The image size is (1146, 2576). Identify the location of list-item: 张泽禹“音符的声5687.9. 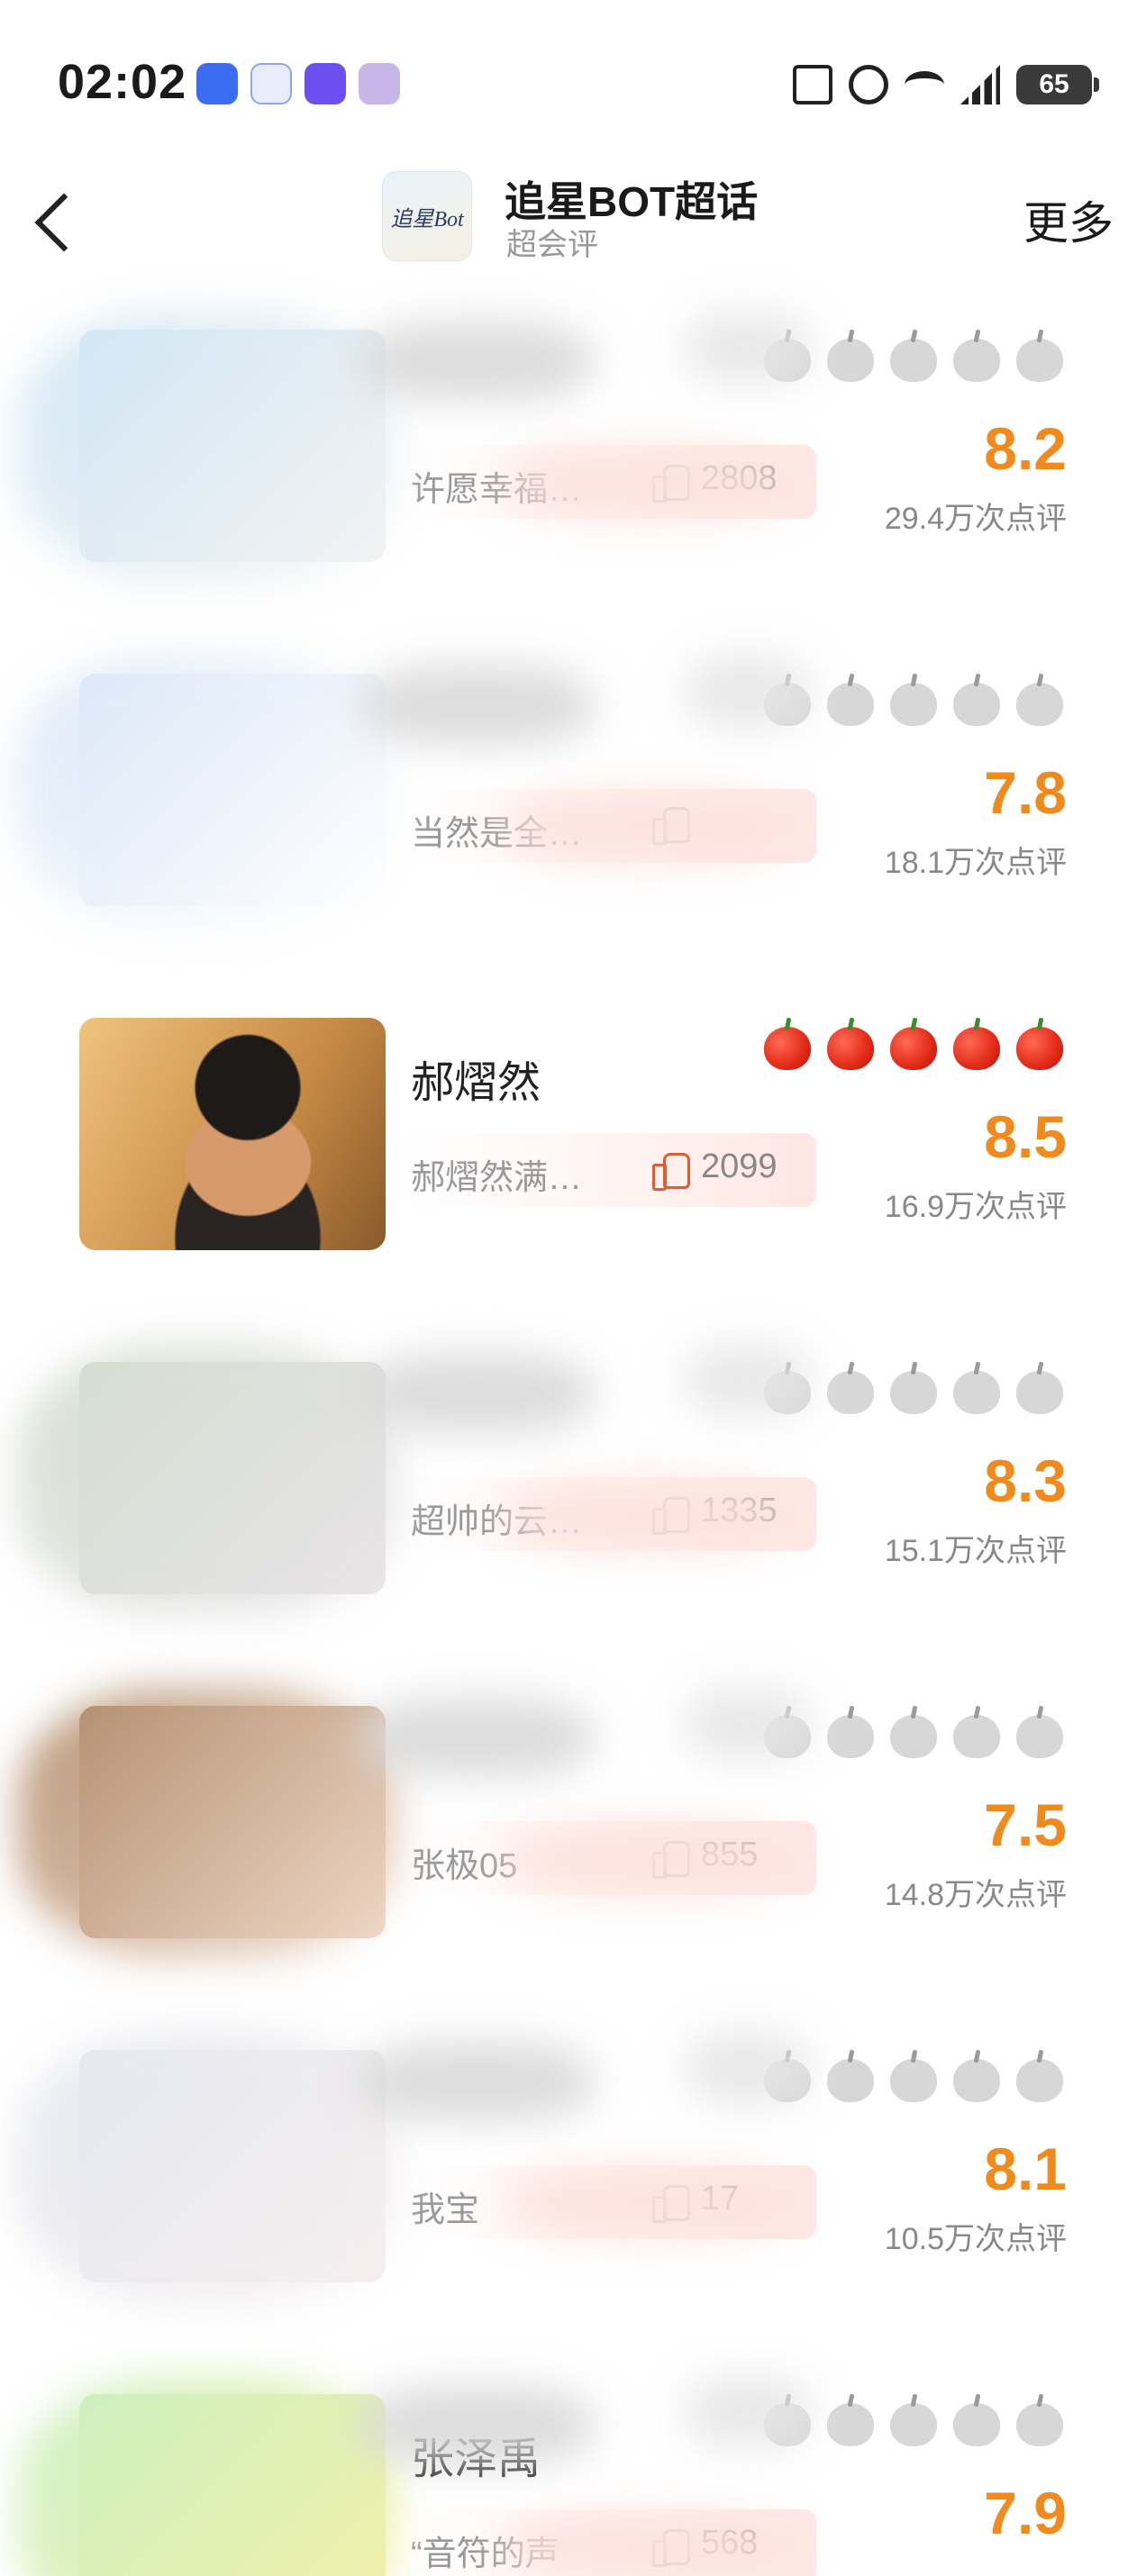
(573, 2462).